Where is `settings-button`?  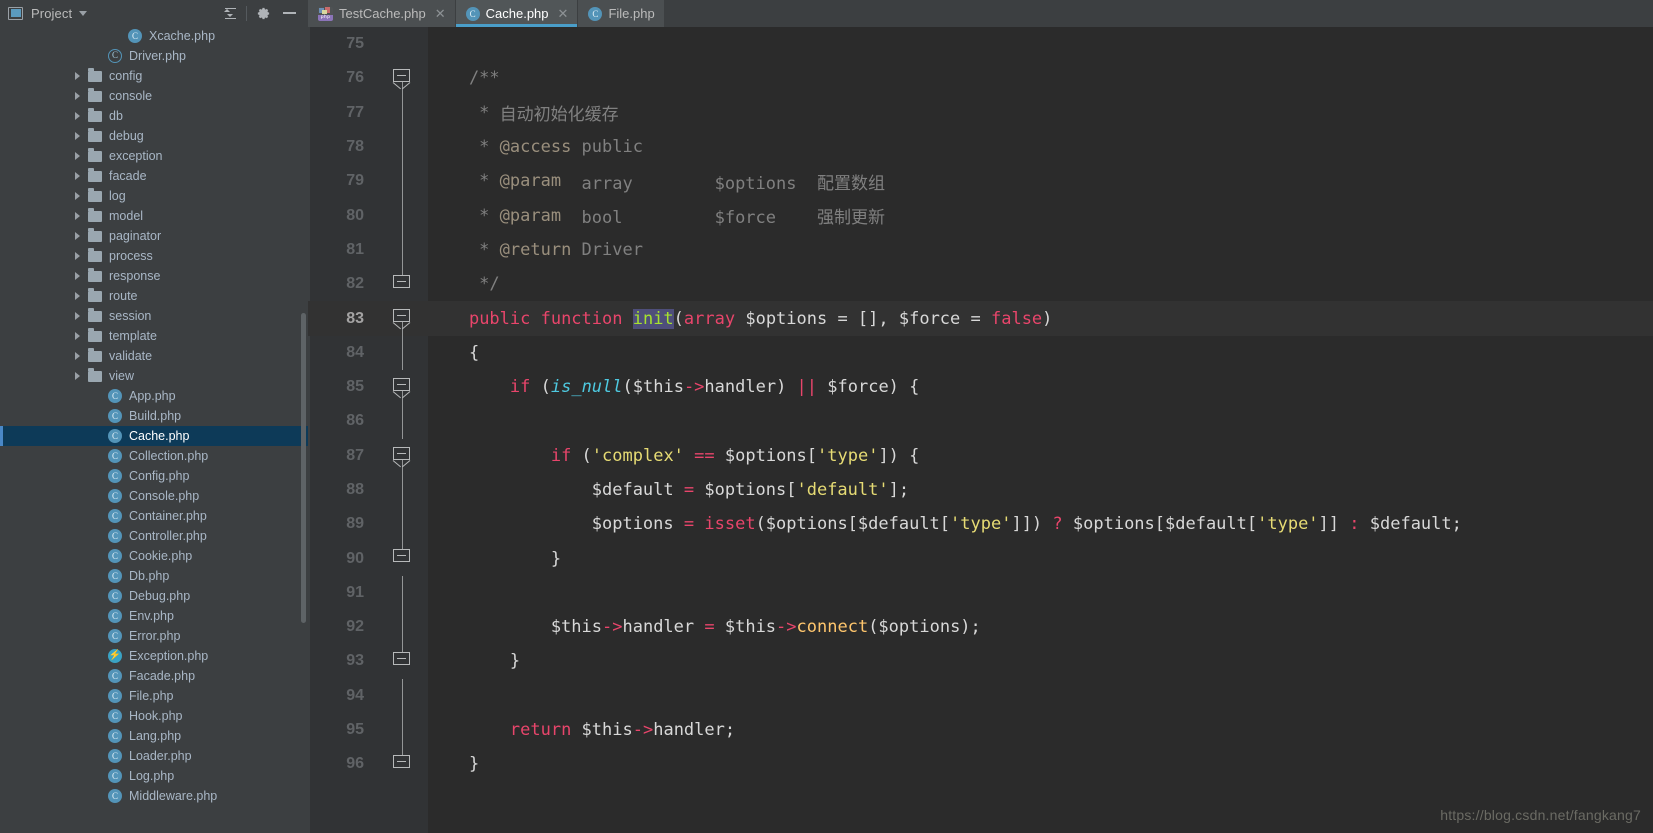
settings-button is located at coordinates (263, 13).